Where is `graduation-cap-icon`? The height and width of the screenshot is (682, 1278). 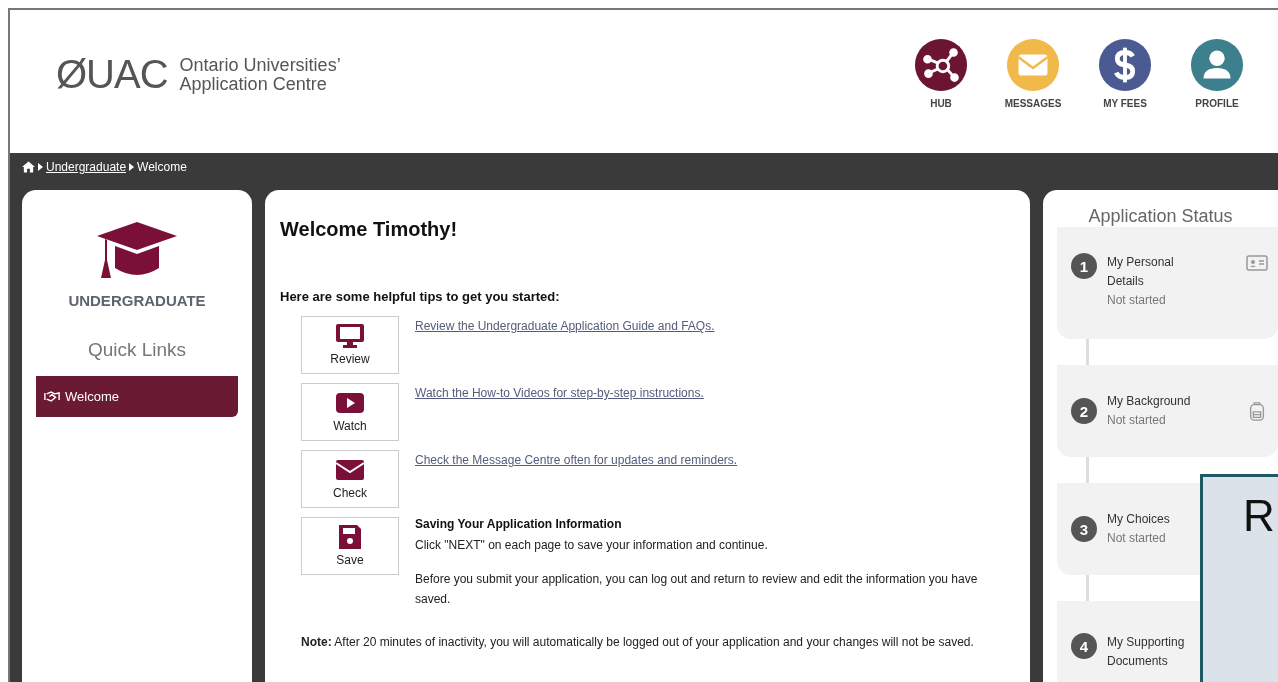 graduation-cap-icon is located at coordinates (137, 250).